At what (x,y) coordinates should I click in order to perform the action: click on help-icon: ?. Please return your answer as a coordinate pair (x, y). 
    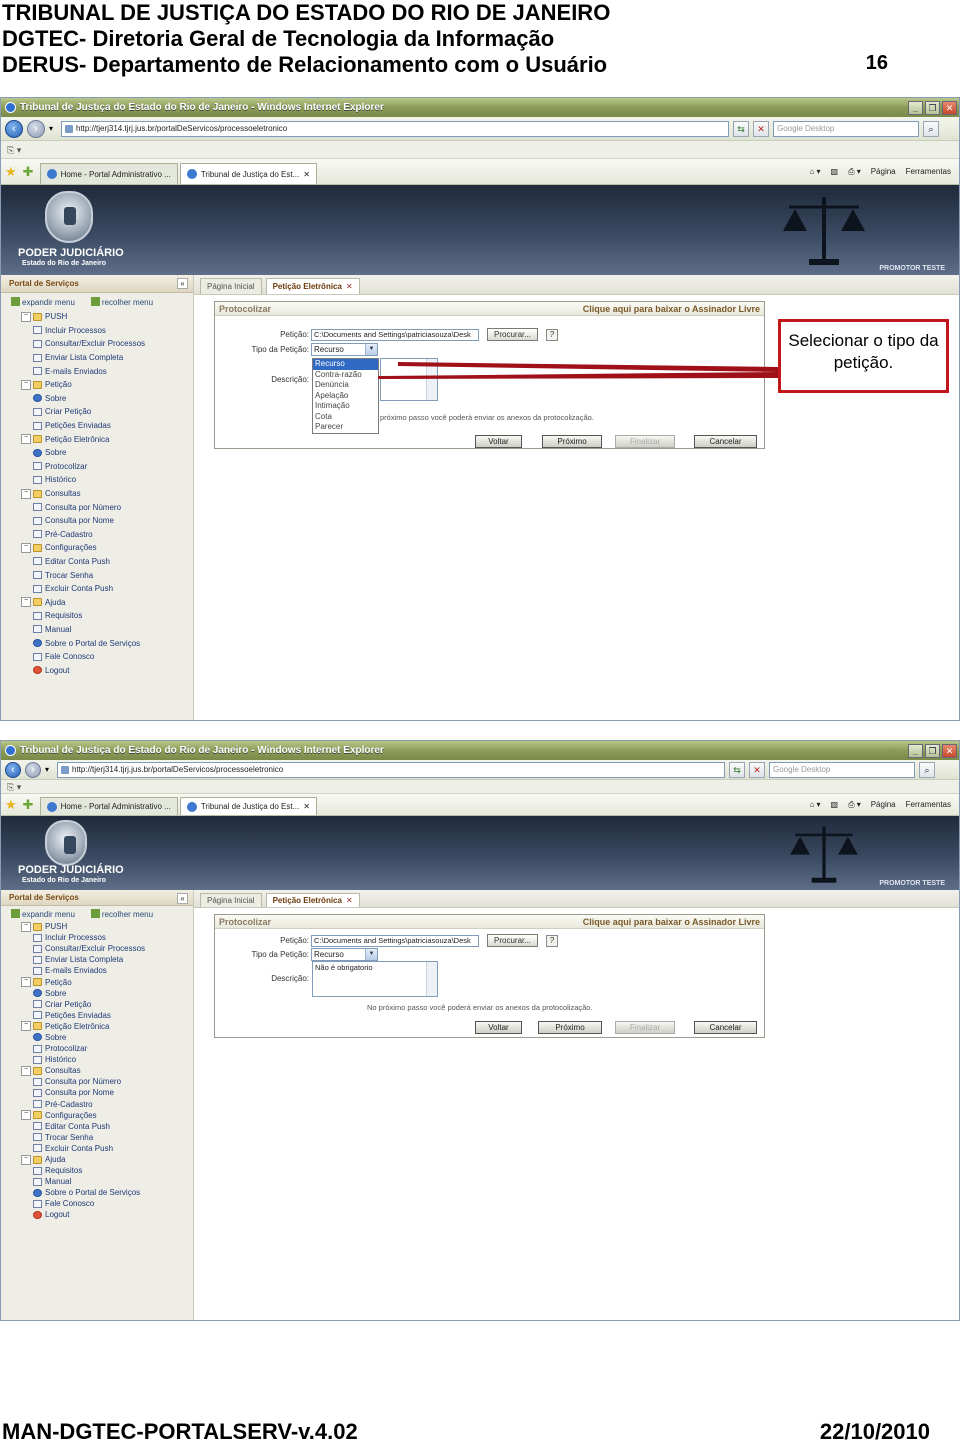
    Looking at the image, I should click on (551, 334).